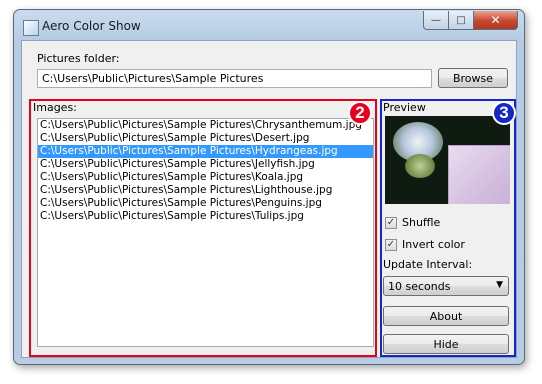 This screenshot has width=542, height=384. Describe the element at coordinates (446, 344) in the screenshot. I see `hide-button: Hide` at that location.